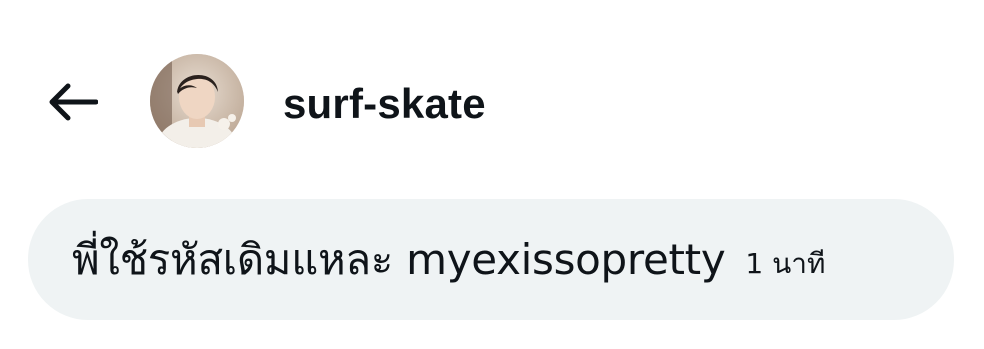  Describe the element at coordinates (399, 259) in the screenshot. I see `reply-text: พี่ใช้รหัสเดิมแหละ myexissopretty` at that location.